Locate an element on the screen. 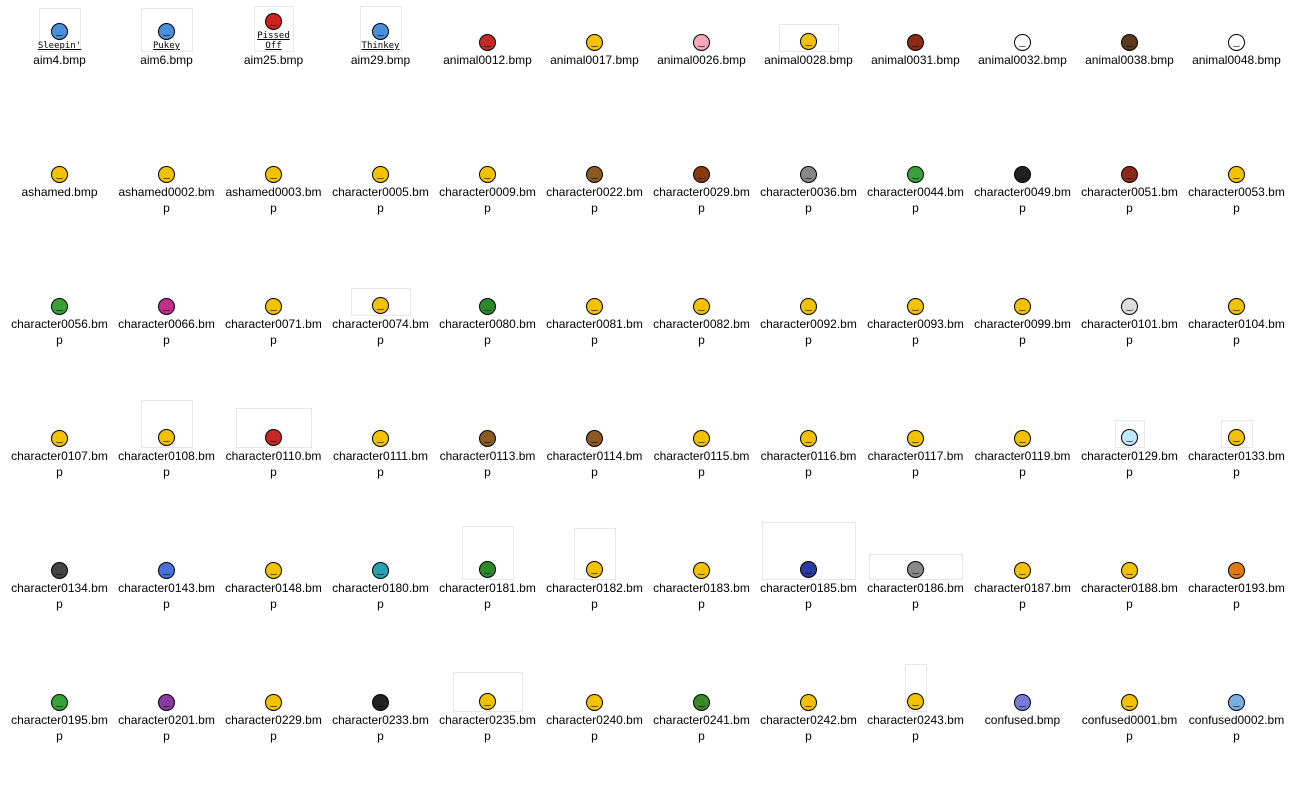 The height and width of the screenshot is (792, 1290). file-item: ‿ confused0001.bmp is located at coordinates (1129, 726).